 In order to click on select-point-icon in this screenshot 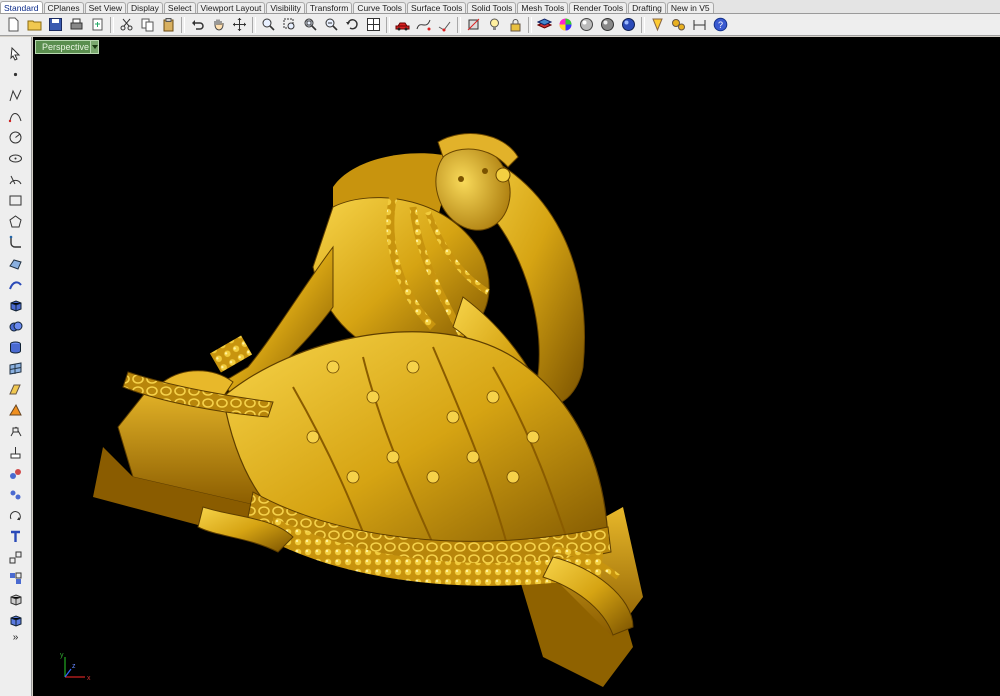, I will do `click(444, 26)`.